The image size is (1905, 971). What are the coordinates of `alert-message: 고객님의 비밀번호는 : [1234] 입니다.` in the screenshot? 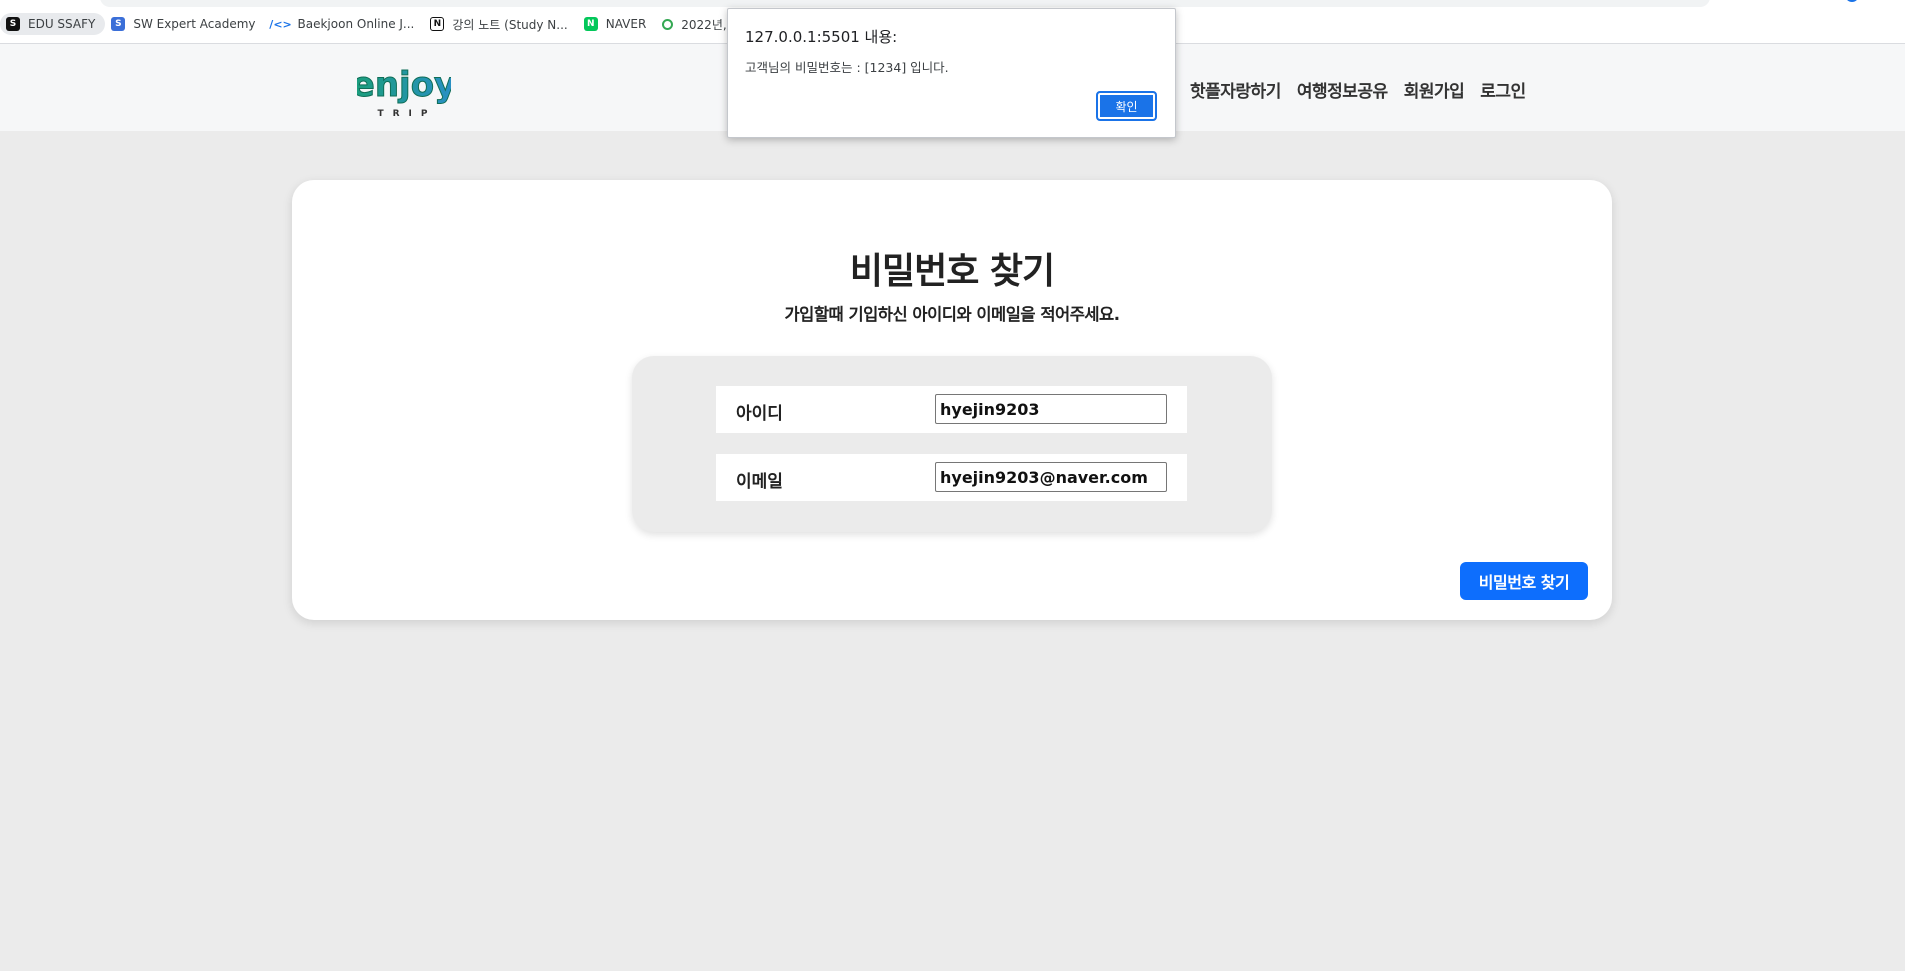 It's located at (847, 67).